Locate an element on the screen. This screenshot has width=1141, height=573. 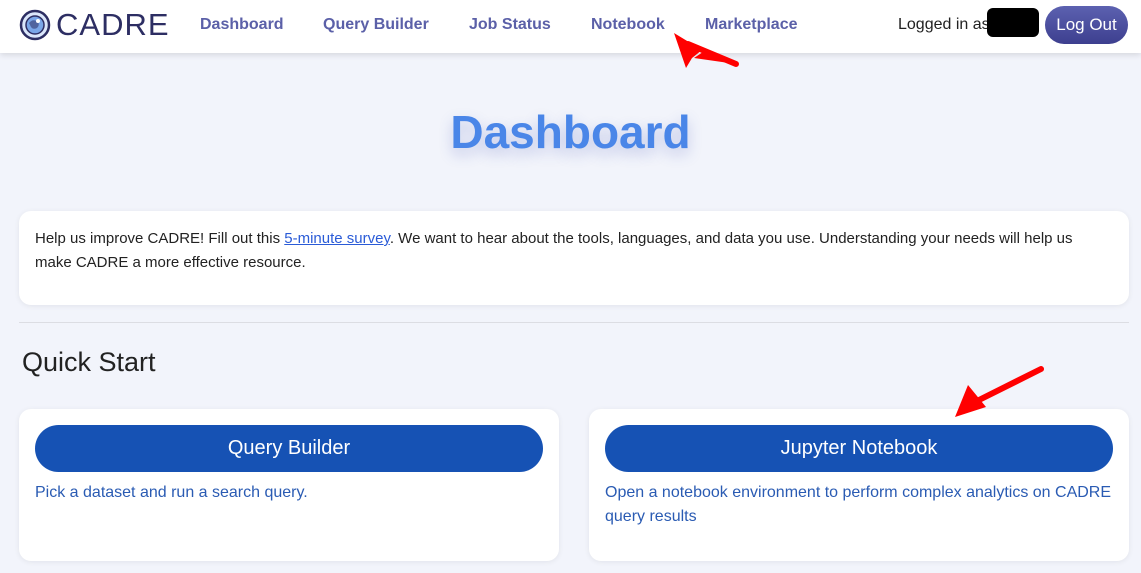
cadre-logo: CADRE is located at coordinates (94, 25).